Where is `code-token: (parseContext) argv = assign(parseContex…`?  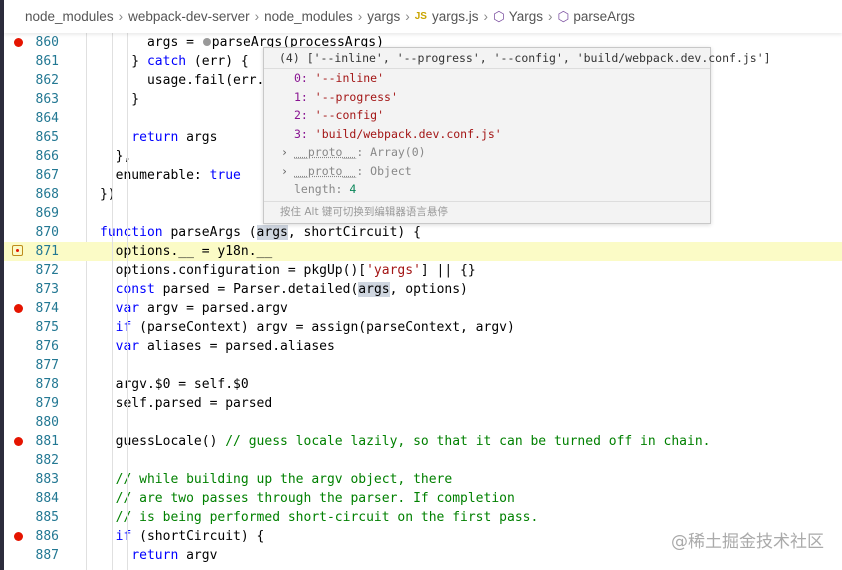
code-token: (parseContext) argv = assign(parseContex… is located at coordinates (323, 327).